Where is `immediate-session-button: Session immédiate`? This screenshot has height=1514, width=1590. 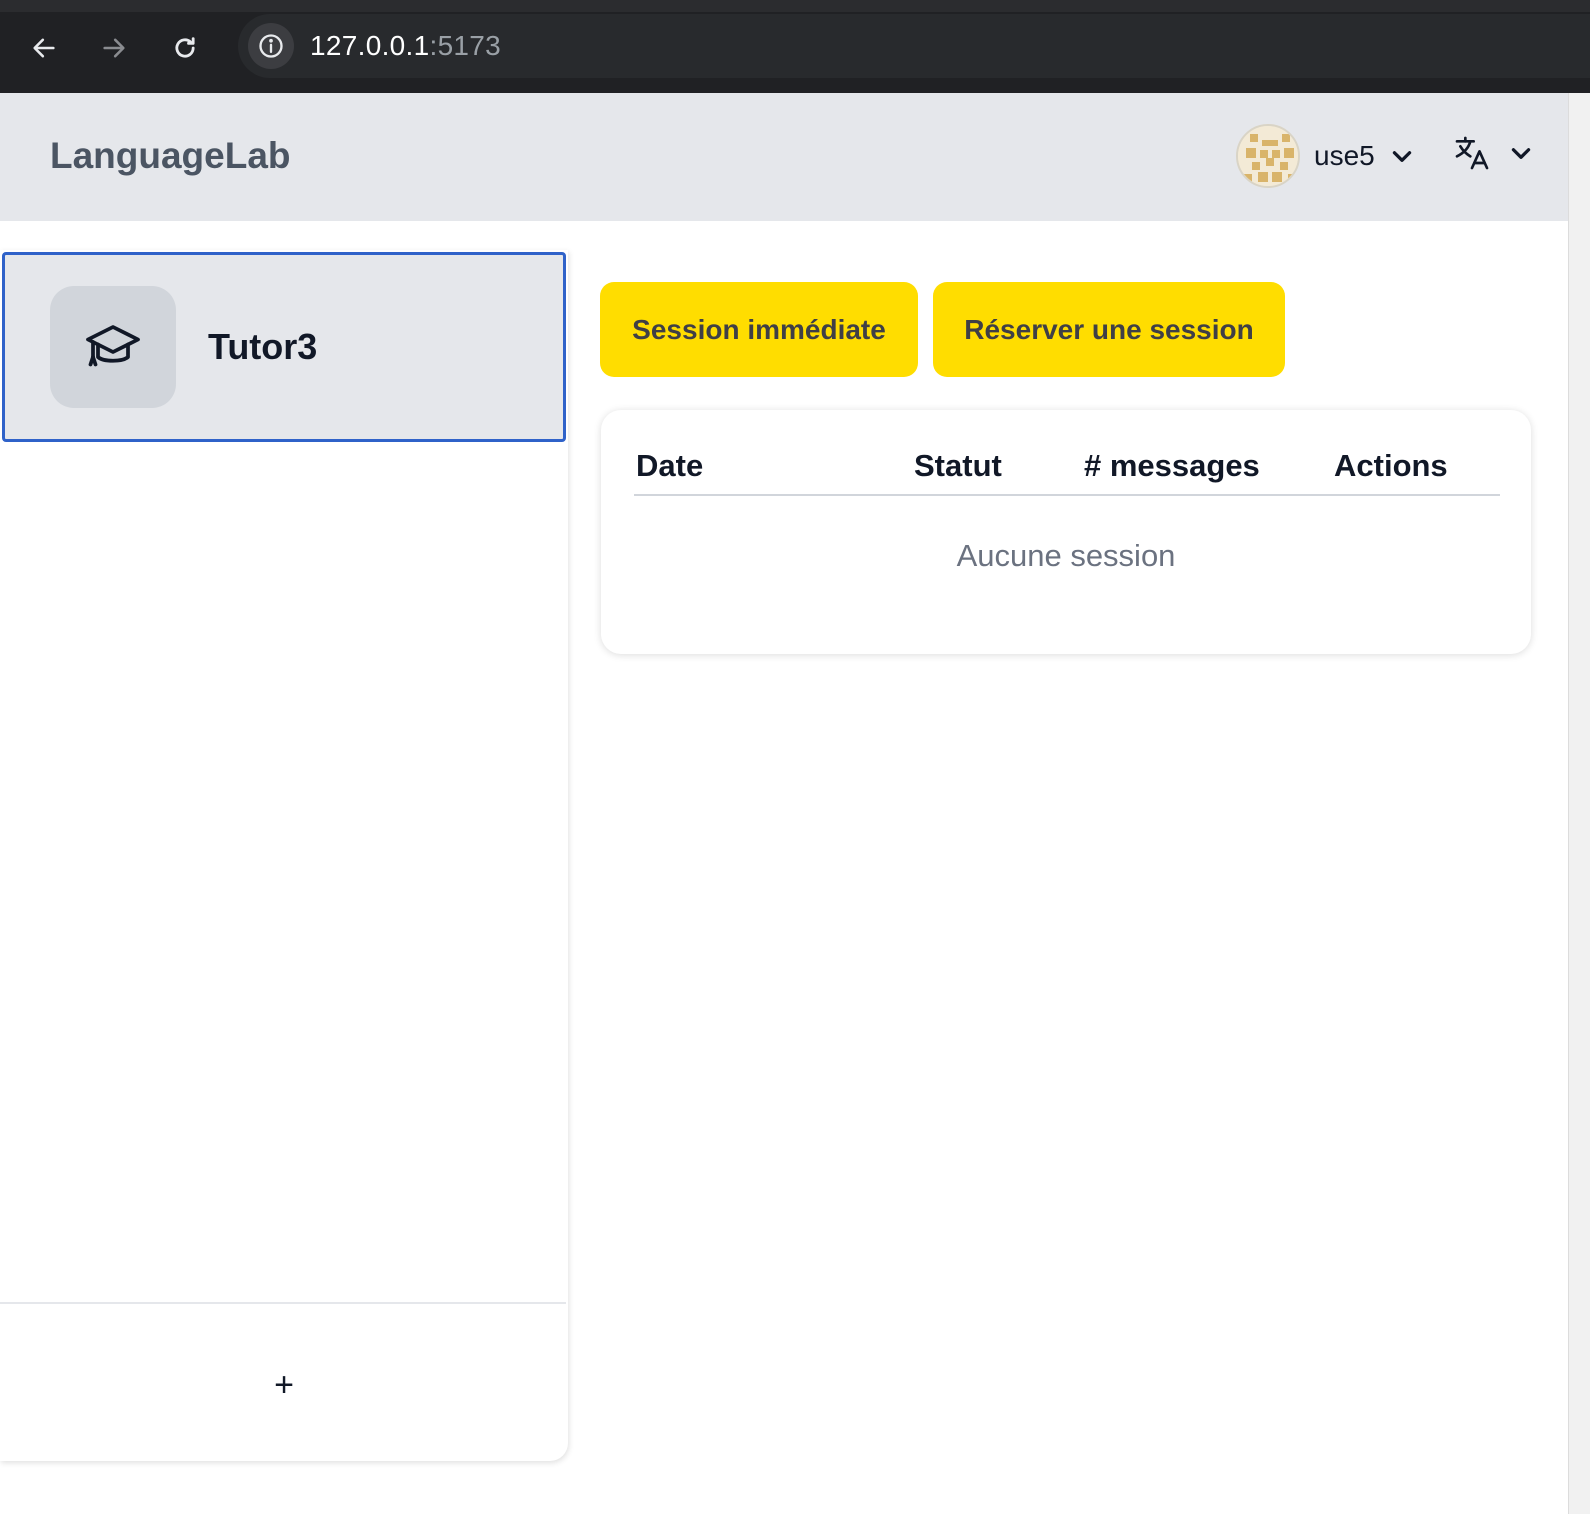
immediate-session-button: Session immédiate is located at coordinates (759, 329).